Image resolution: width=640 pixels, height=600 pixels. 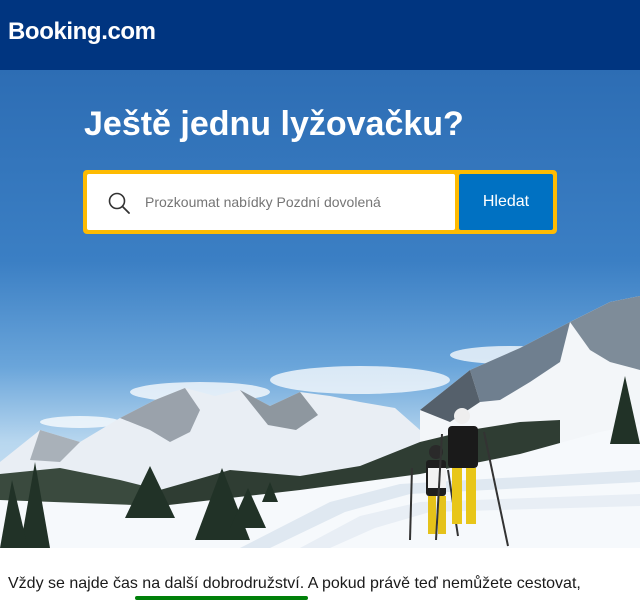 I want to click on top-header: Booking.com, so click(x=320, y=35).